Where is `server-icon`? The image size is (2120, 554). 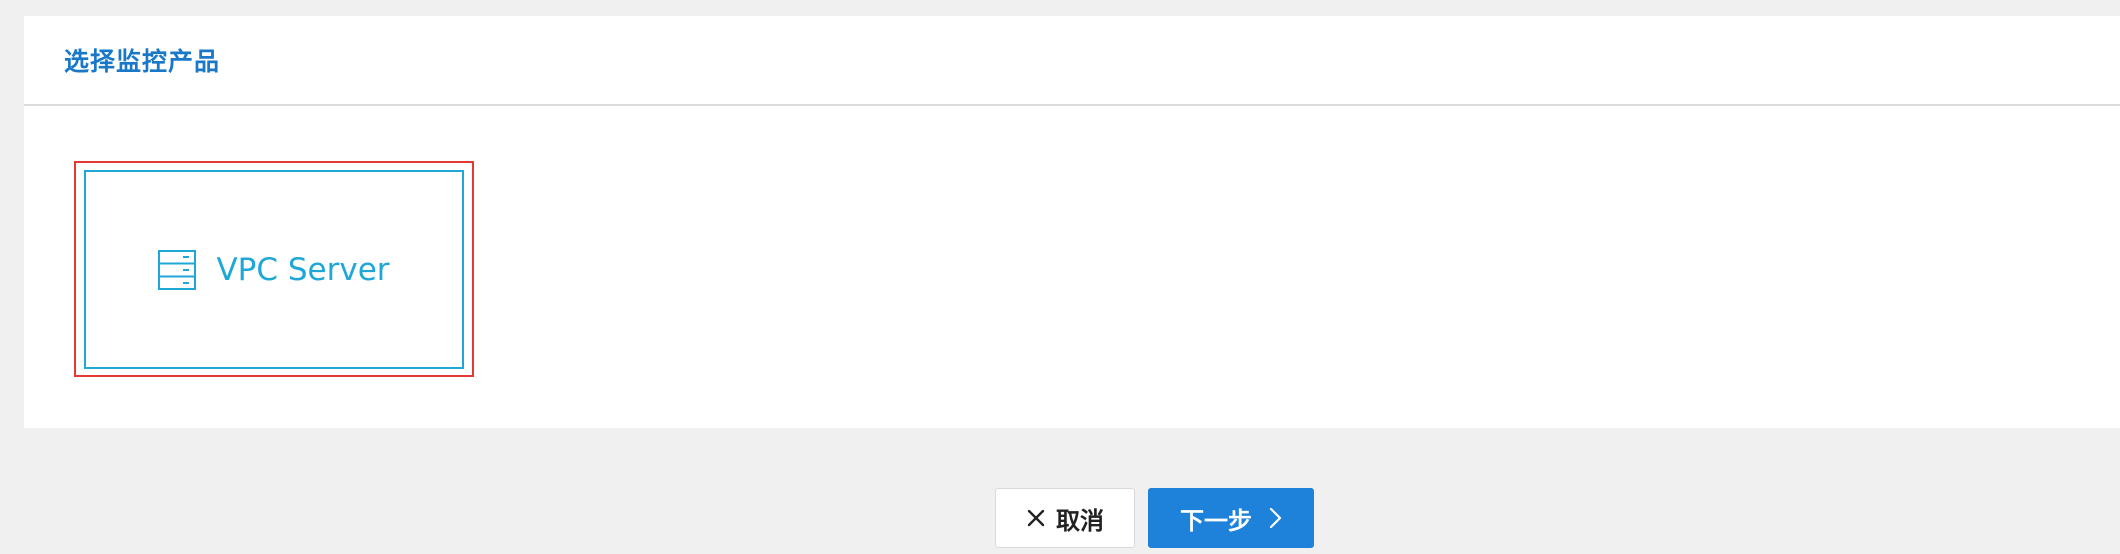
server-icon is located at coordinates (177, 269).